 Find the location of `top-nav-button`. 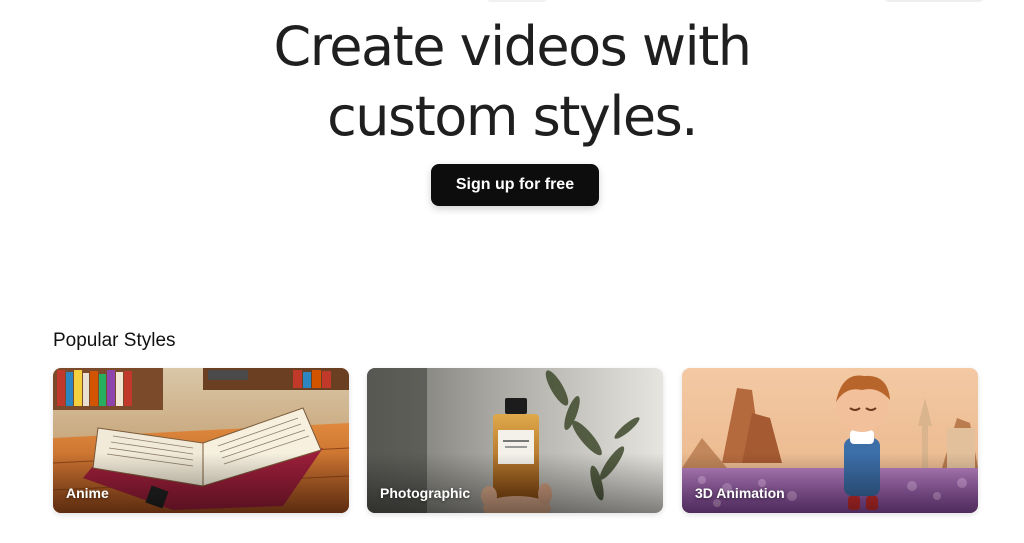

top-nav-button is located at coordinates (934, 1).